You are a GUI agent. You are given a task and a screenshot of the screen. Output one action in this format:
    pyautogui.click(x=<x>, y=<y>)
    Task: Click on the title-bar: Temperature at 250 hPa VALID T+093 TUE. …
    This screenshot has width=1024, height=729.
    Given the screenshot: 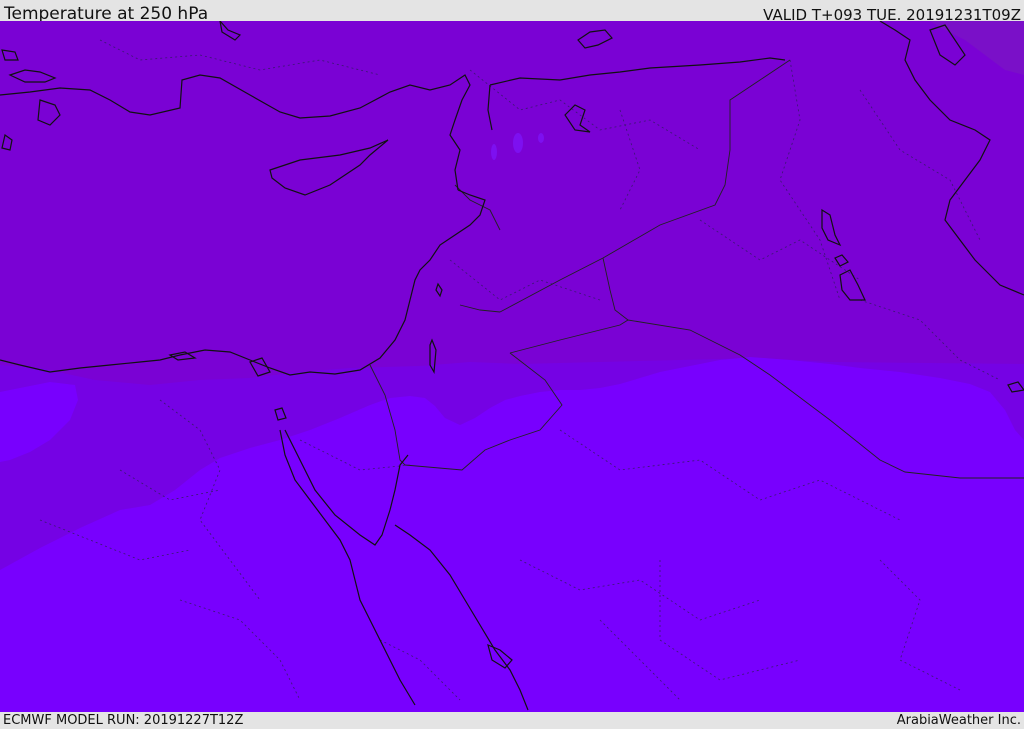 What is the action you would take?
    pyautogui.click(x=512, y=12)
    